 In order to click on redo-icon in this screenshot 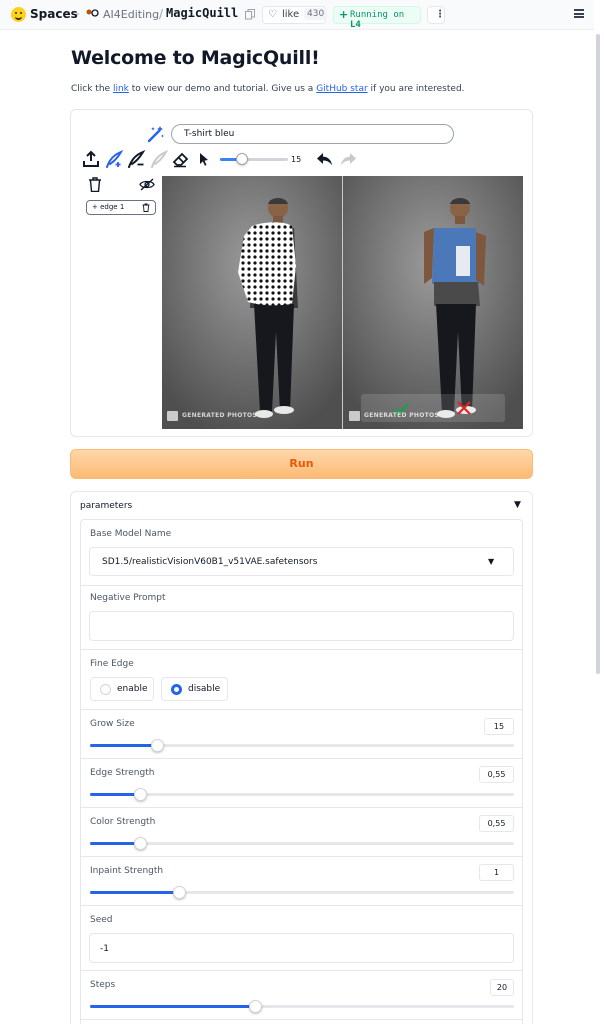, I will do `click(348, 159)`.